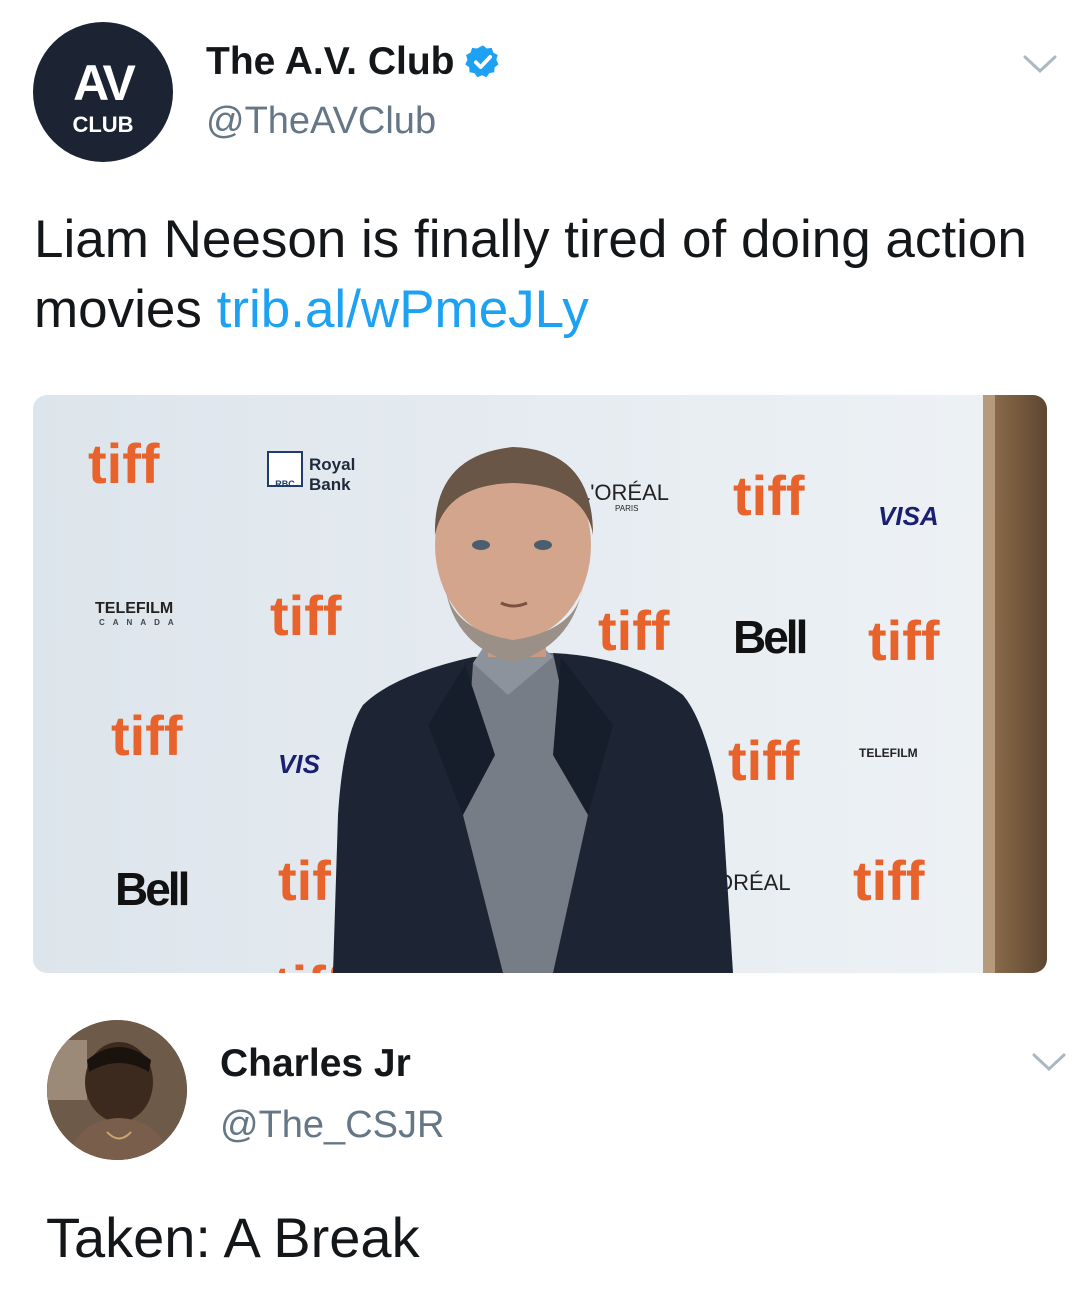 Image resolution: width=1080 pixels, height=1295 pixels. Describe the element at coordinates (1020, 684) in the screenshot. I see `wood-panel` at that location.